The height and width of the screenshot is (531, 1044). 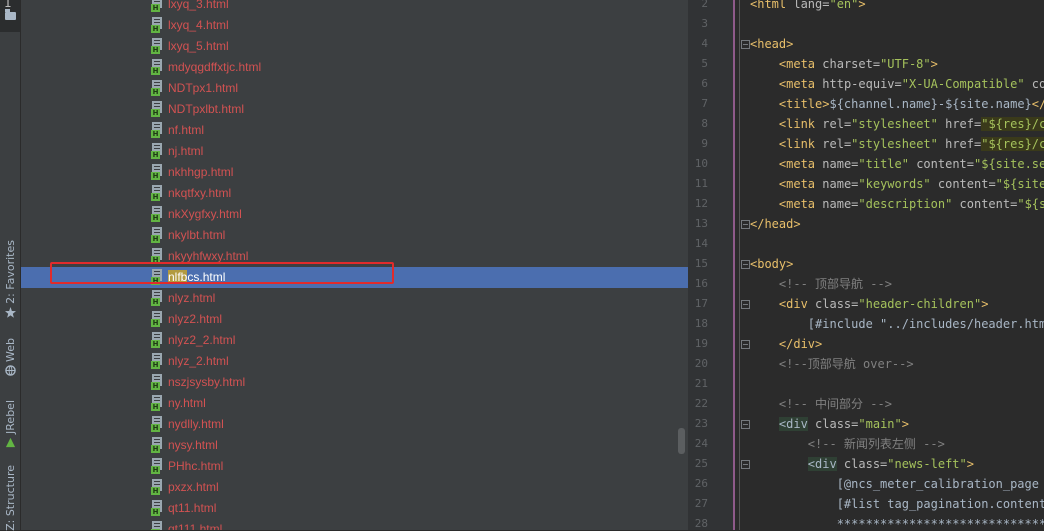 What do you see at coordinates (207, 382) in the screenshot?
I see `file-name: nszjsysby.html` at bounding box center [207, 382].